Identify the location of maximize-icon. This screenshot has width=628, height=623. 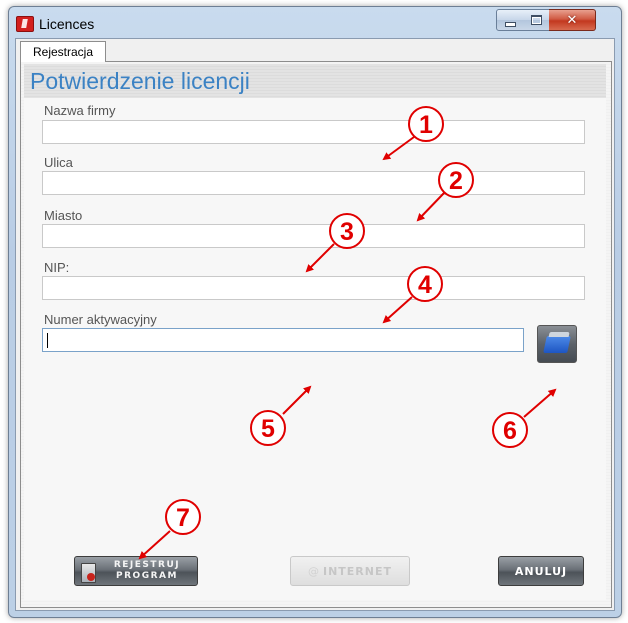
(536, 20).